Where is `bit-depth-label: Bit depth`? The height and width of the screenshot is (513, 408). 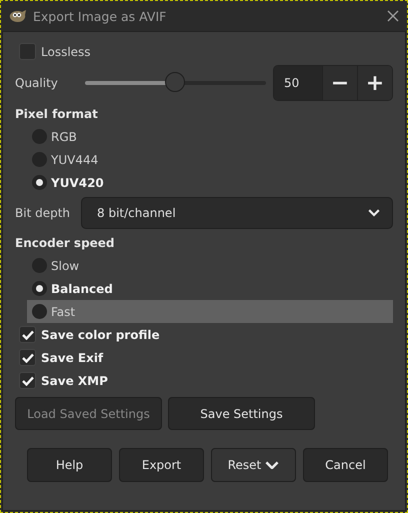
bit-depth-label: Bit depth is located at coordinates (42, 213).